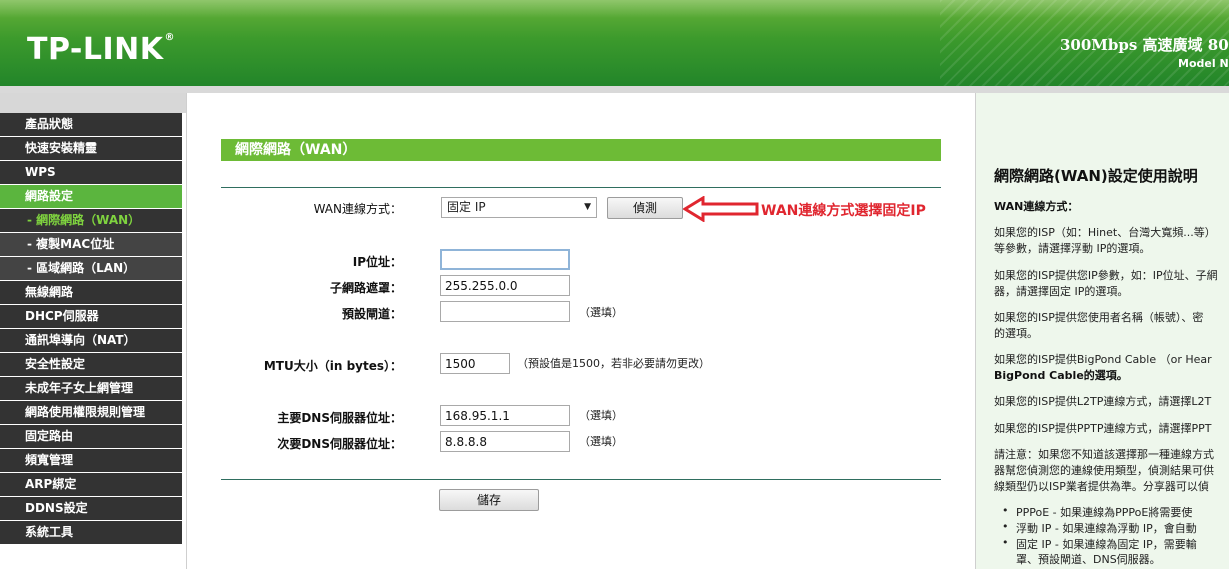 The width and height of the screenshot is (1229, 569). What do you see at coordinates (332, 366) in the screenshot?
I see `mtu-label: MTU大小（in bytes）：` at bounding box center [332, 366].